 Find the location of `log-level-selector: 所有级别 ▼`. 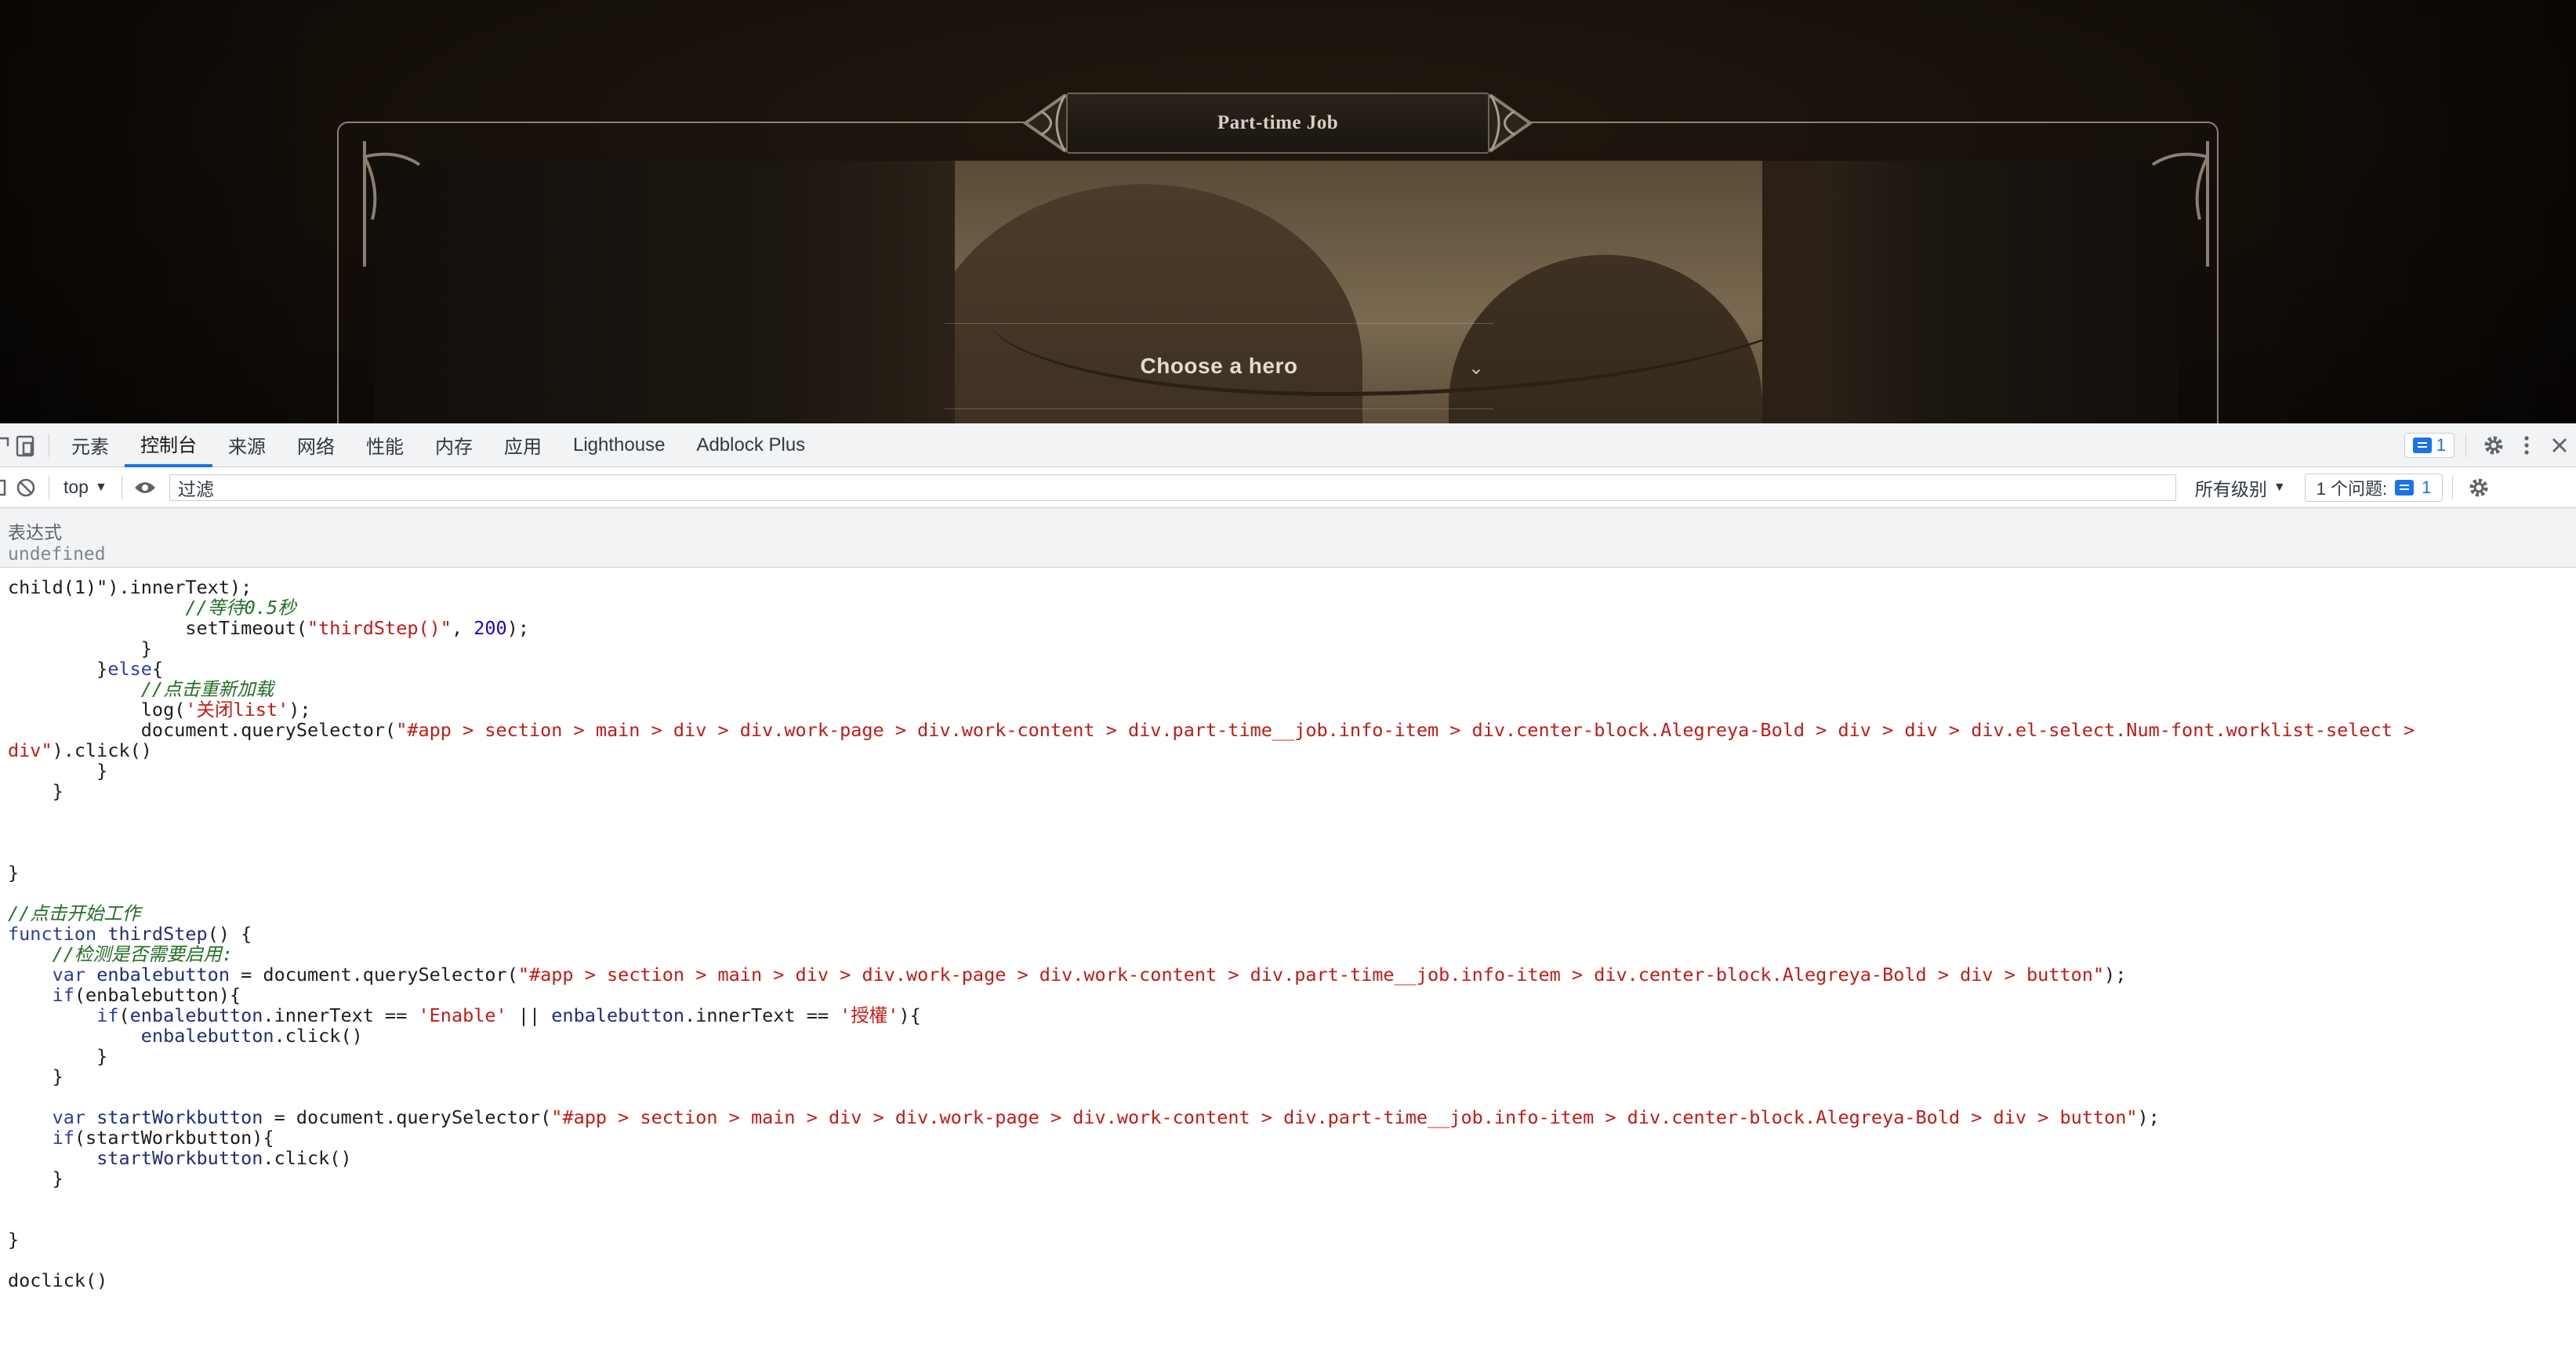

log-level-selector: 所有级别 ▼ is located at coordinates (2241, 487).